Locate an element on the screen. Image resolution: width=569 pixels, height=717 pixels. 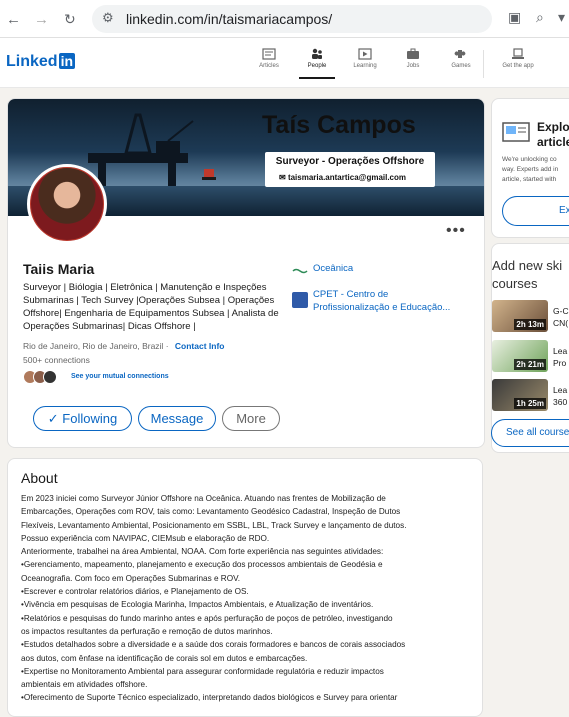
courses-title: Add new ski courses is located at coordinates (527, 275).